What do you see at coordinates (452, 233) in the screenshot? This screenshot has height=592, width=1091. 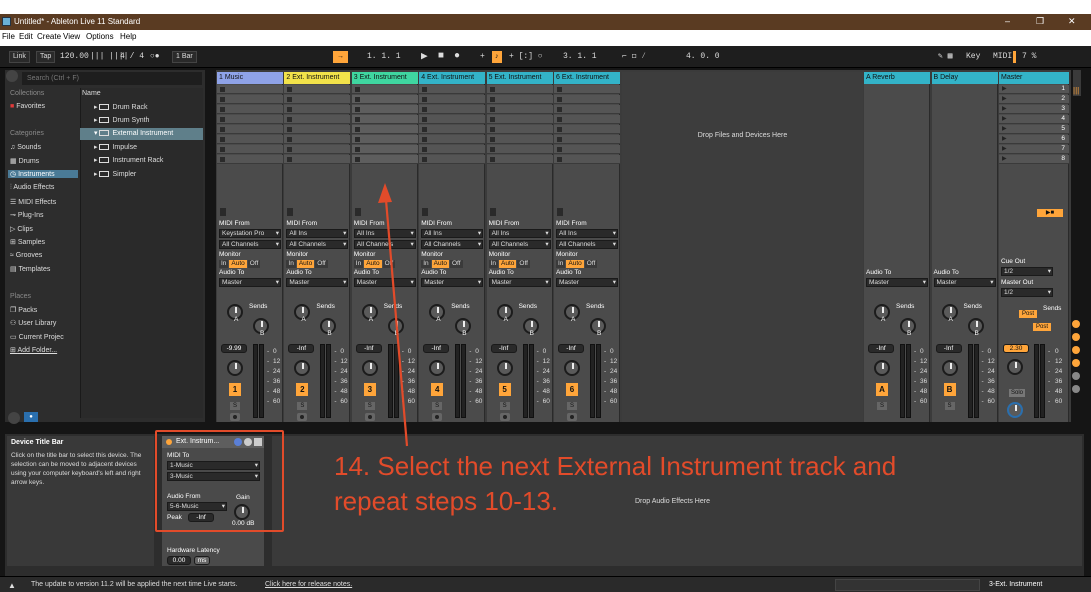 I see `midi-from-menu: All Ins` at bounding box center [452, 233].